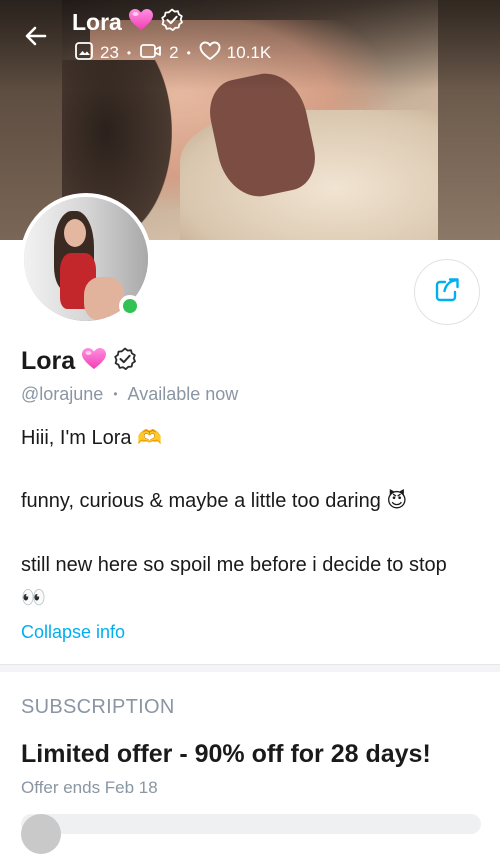 Image resolution: width=500 pixels, height=854 pixels. I want to click on online-status-indicator, so click(130, 306).